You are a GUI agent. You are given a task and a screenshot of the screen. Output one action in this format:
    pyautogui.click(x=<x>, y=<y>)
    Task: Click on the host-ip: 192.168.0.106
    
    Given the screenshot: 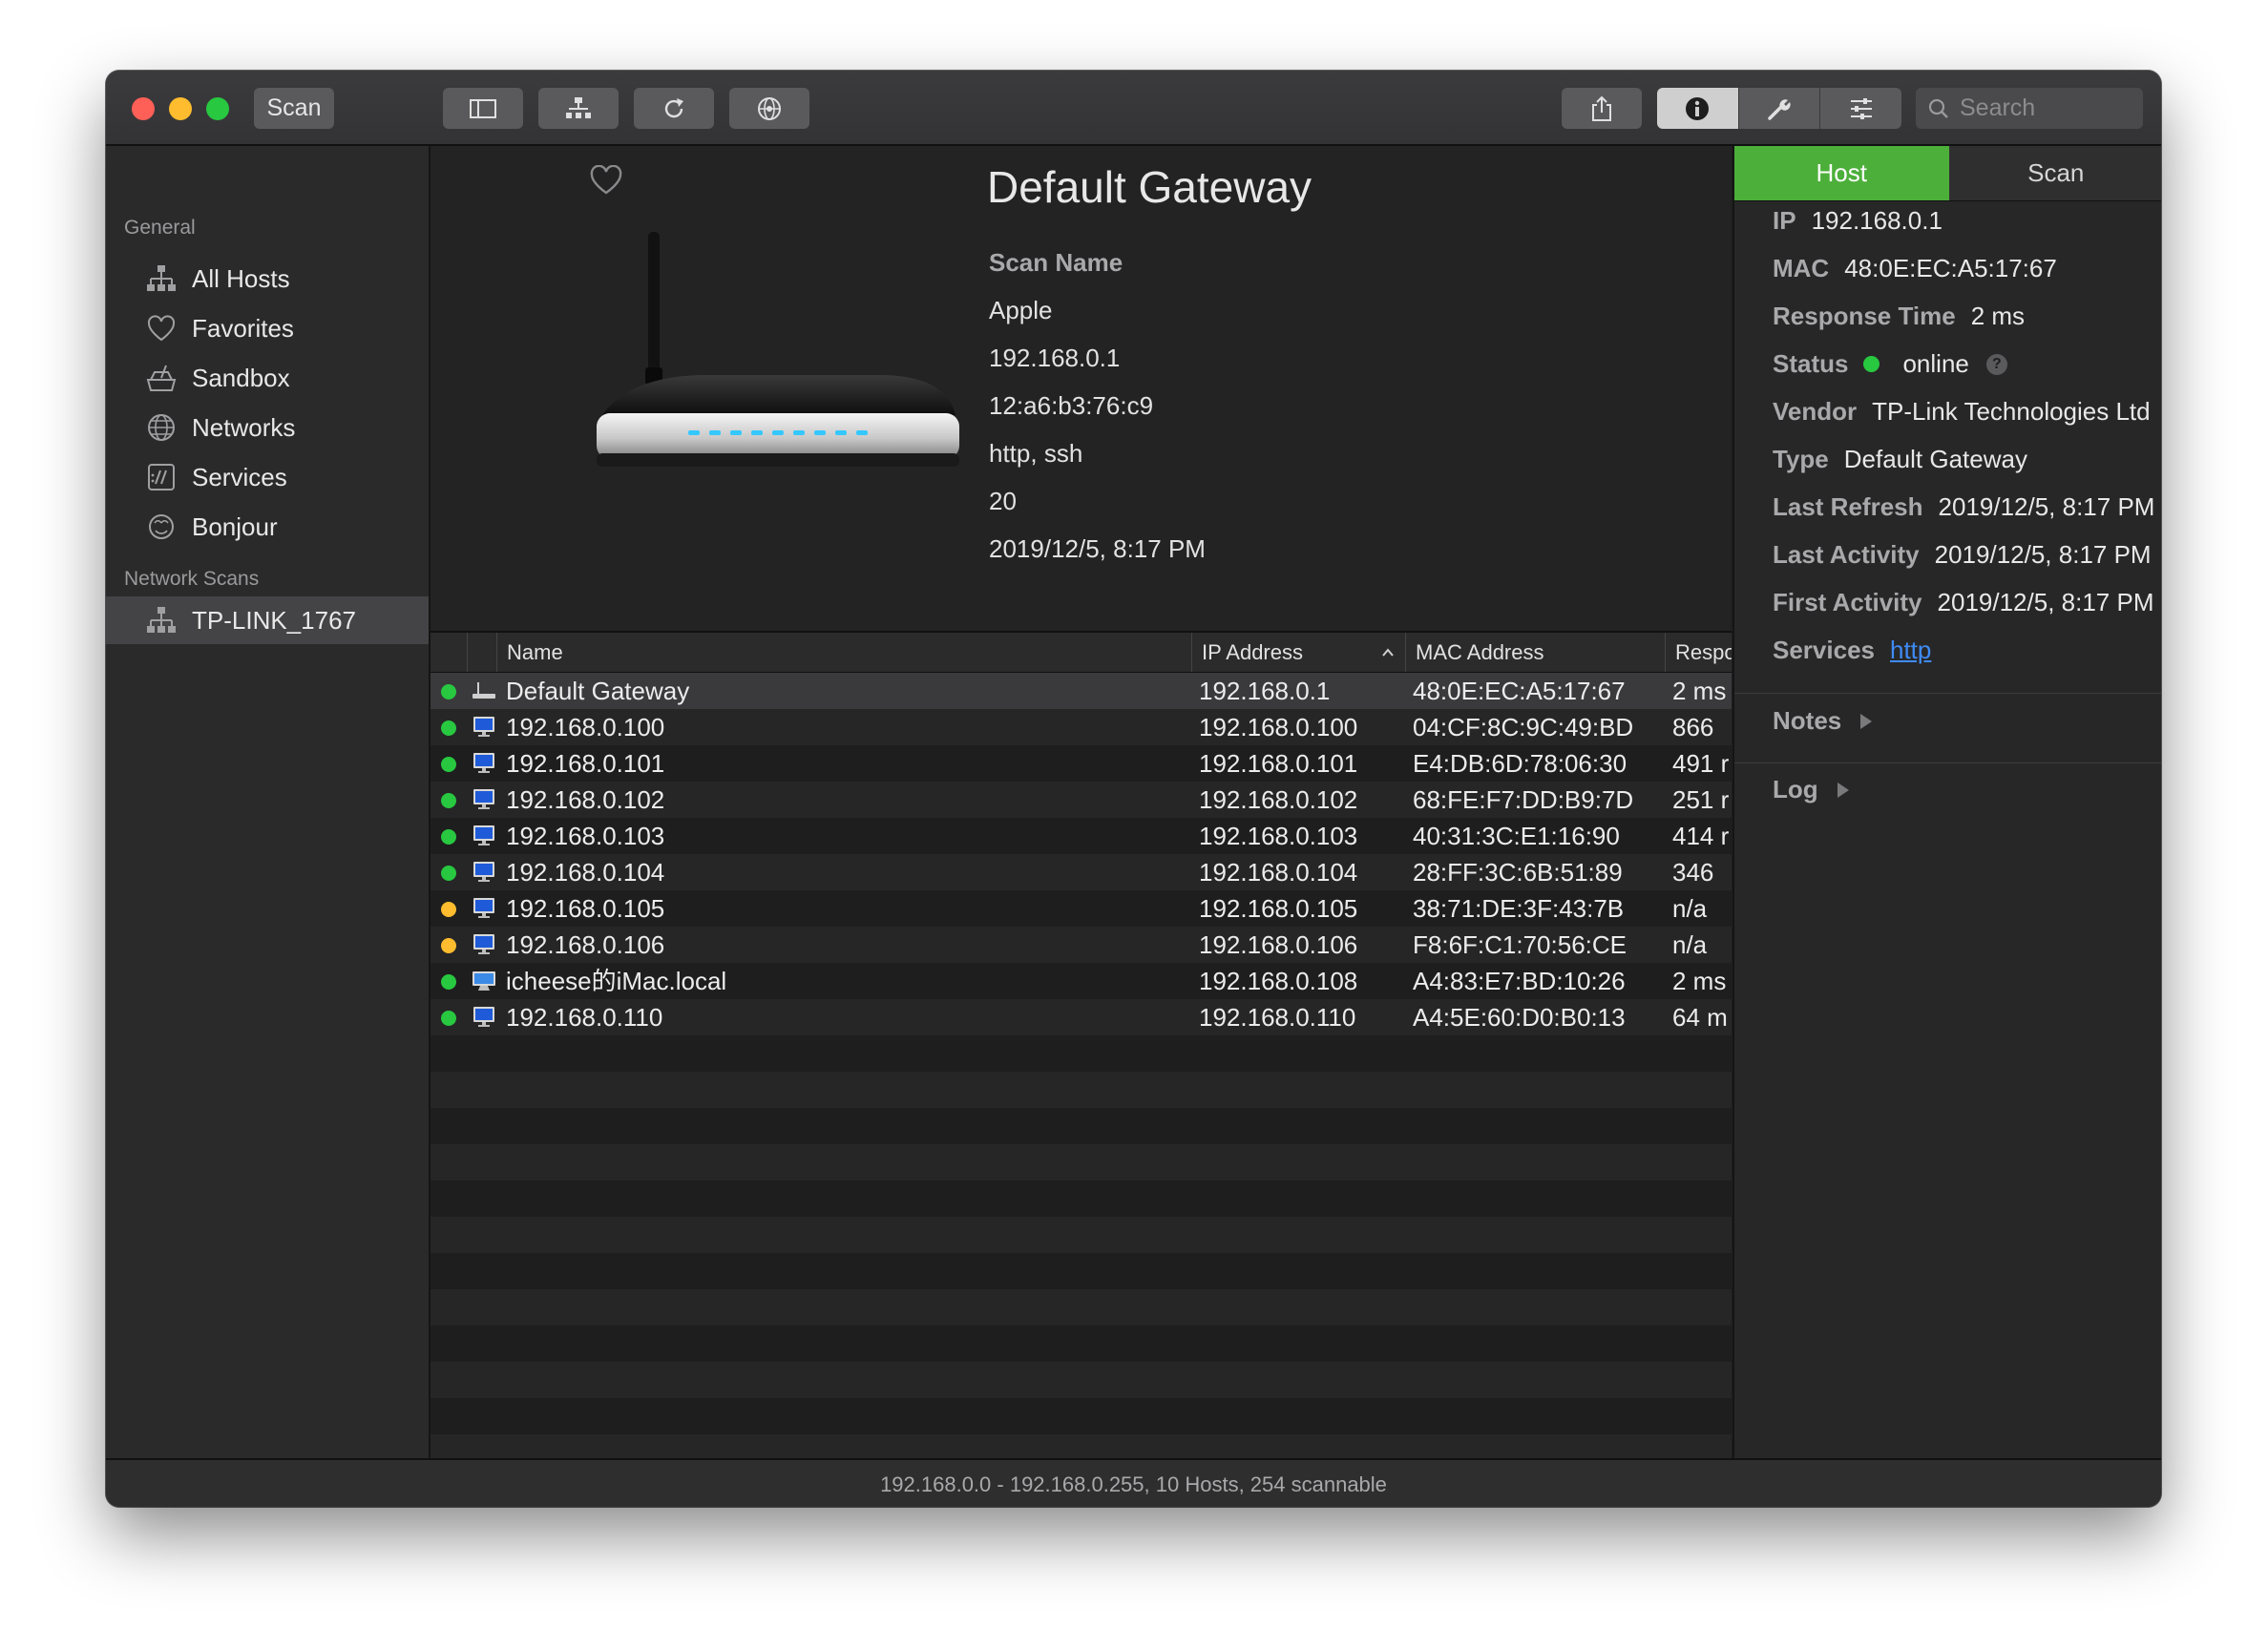 What is the action you would take?
    pyautogui.click(x=1279, y=944)
    